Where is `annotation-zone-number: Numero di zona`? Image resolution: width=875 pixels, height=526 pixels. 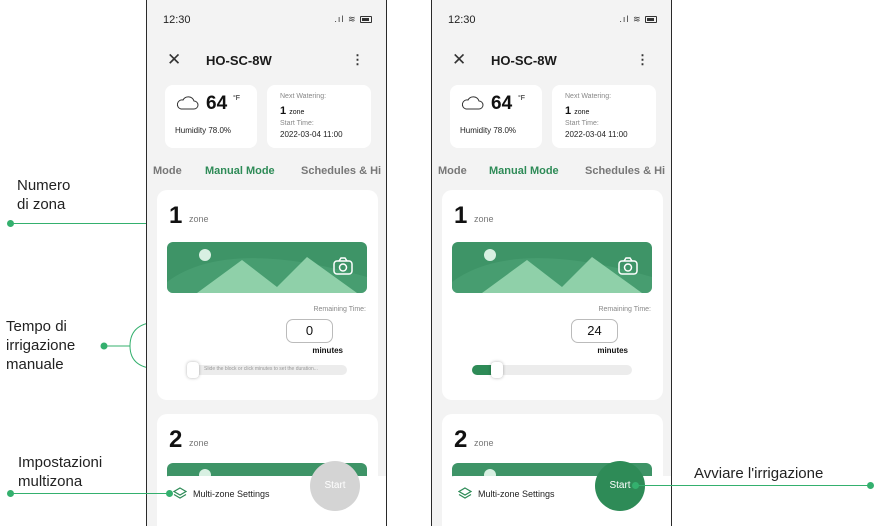 annotation-zone-number: Numero di zona is located at coordinates (43, 195).